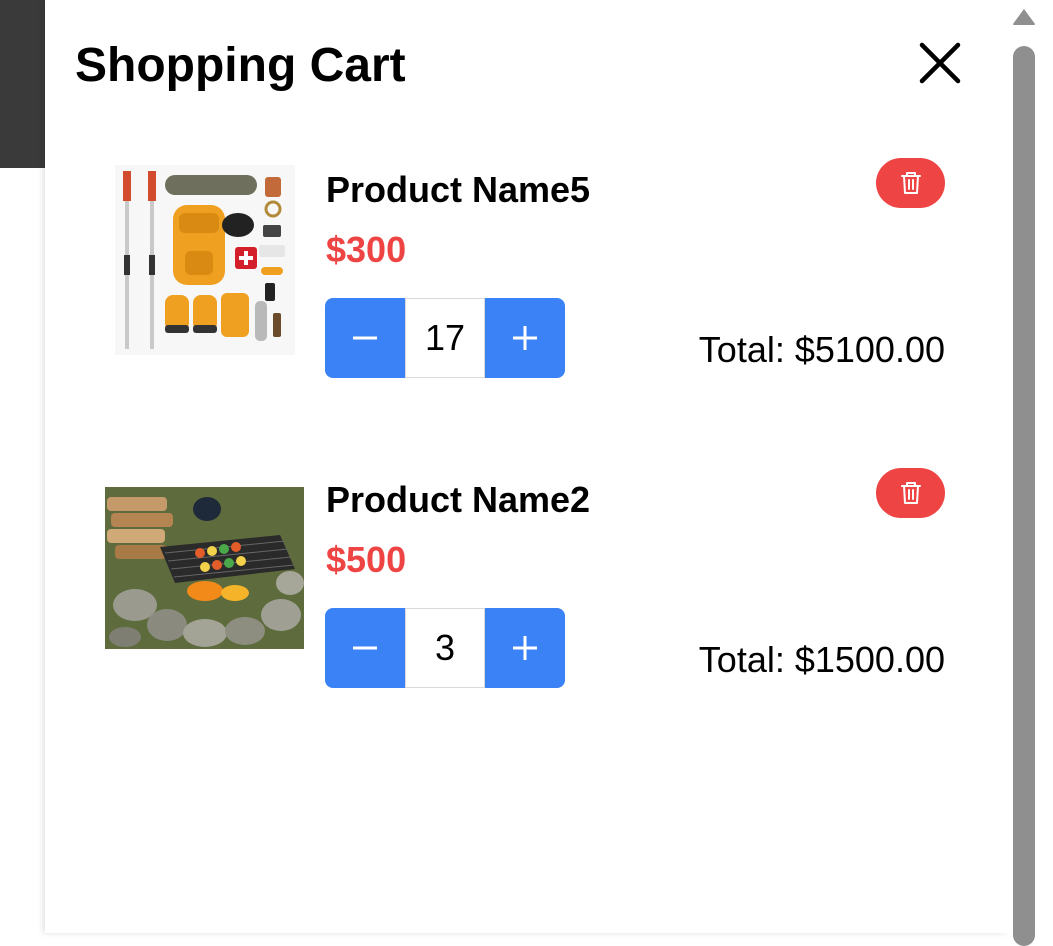  Describe the element at coordinates (366, 249) in the screenshot. I see `product-price: $300` at that location.